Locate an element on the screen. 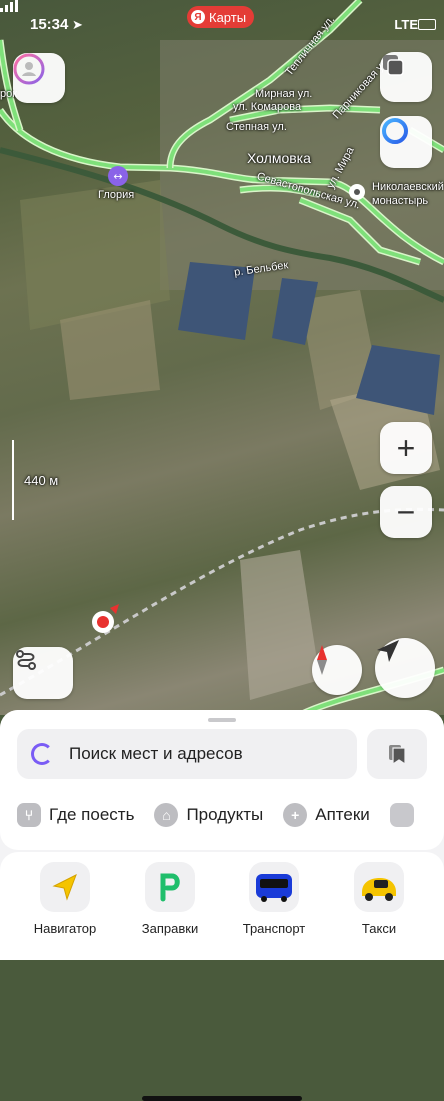 Image resolution: width=444 pixels, height=1101 pixels. profile-button is located at coordinates (39, 78).